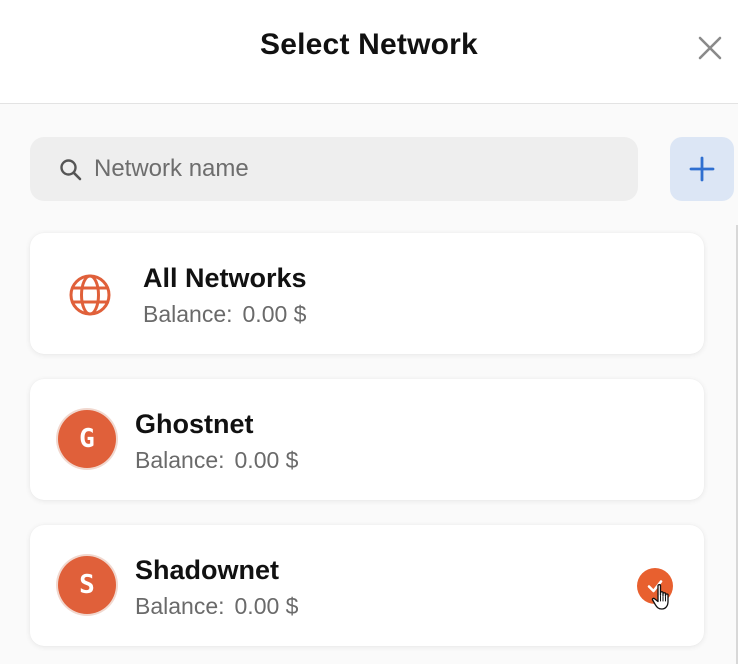 This screenshot has width=738, height=664. I want to click on page-title: Select Network, so click(369, 44).